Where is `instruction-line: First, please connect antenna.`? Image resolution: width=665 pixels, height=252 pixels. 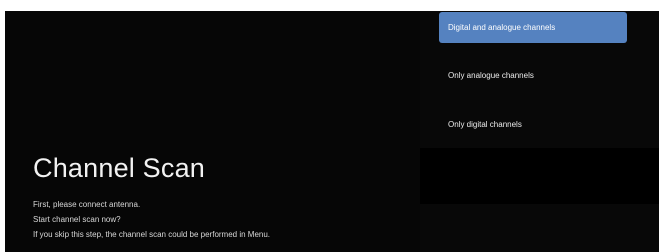 instruction-line: First, please connect antenna. is located at coordinates (87, 204).